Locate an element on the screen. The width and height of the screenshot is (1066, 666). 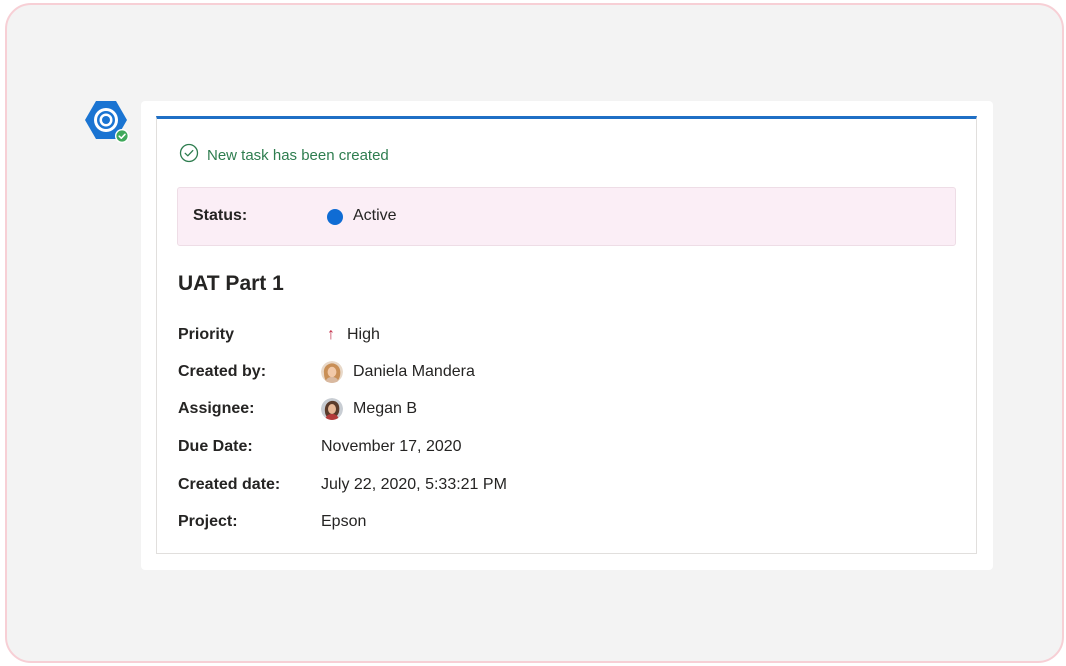
due-date-row: Due Date: November 17, 2020 is located at coordinates (320, 447).